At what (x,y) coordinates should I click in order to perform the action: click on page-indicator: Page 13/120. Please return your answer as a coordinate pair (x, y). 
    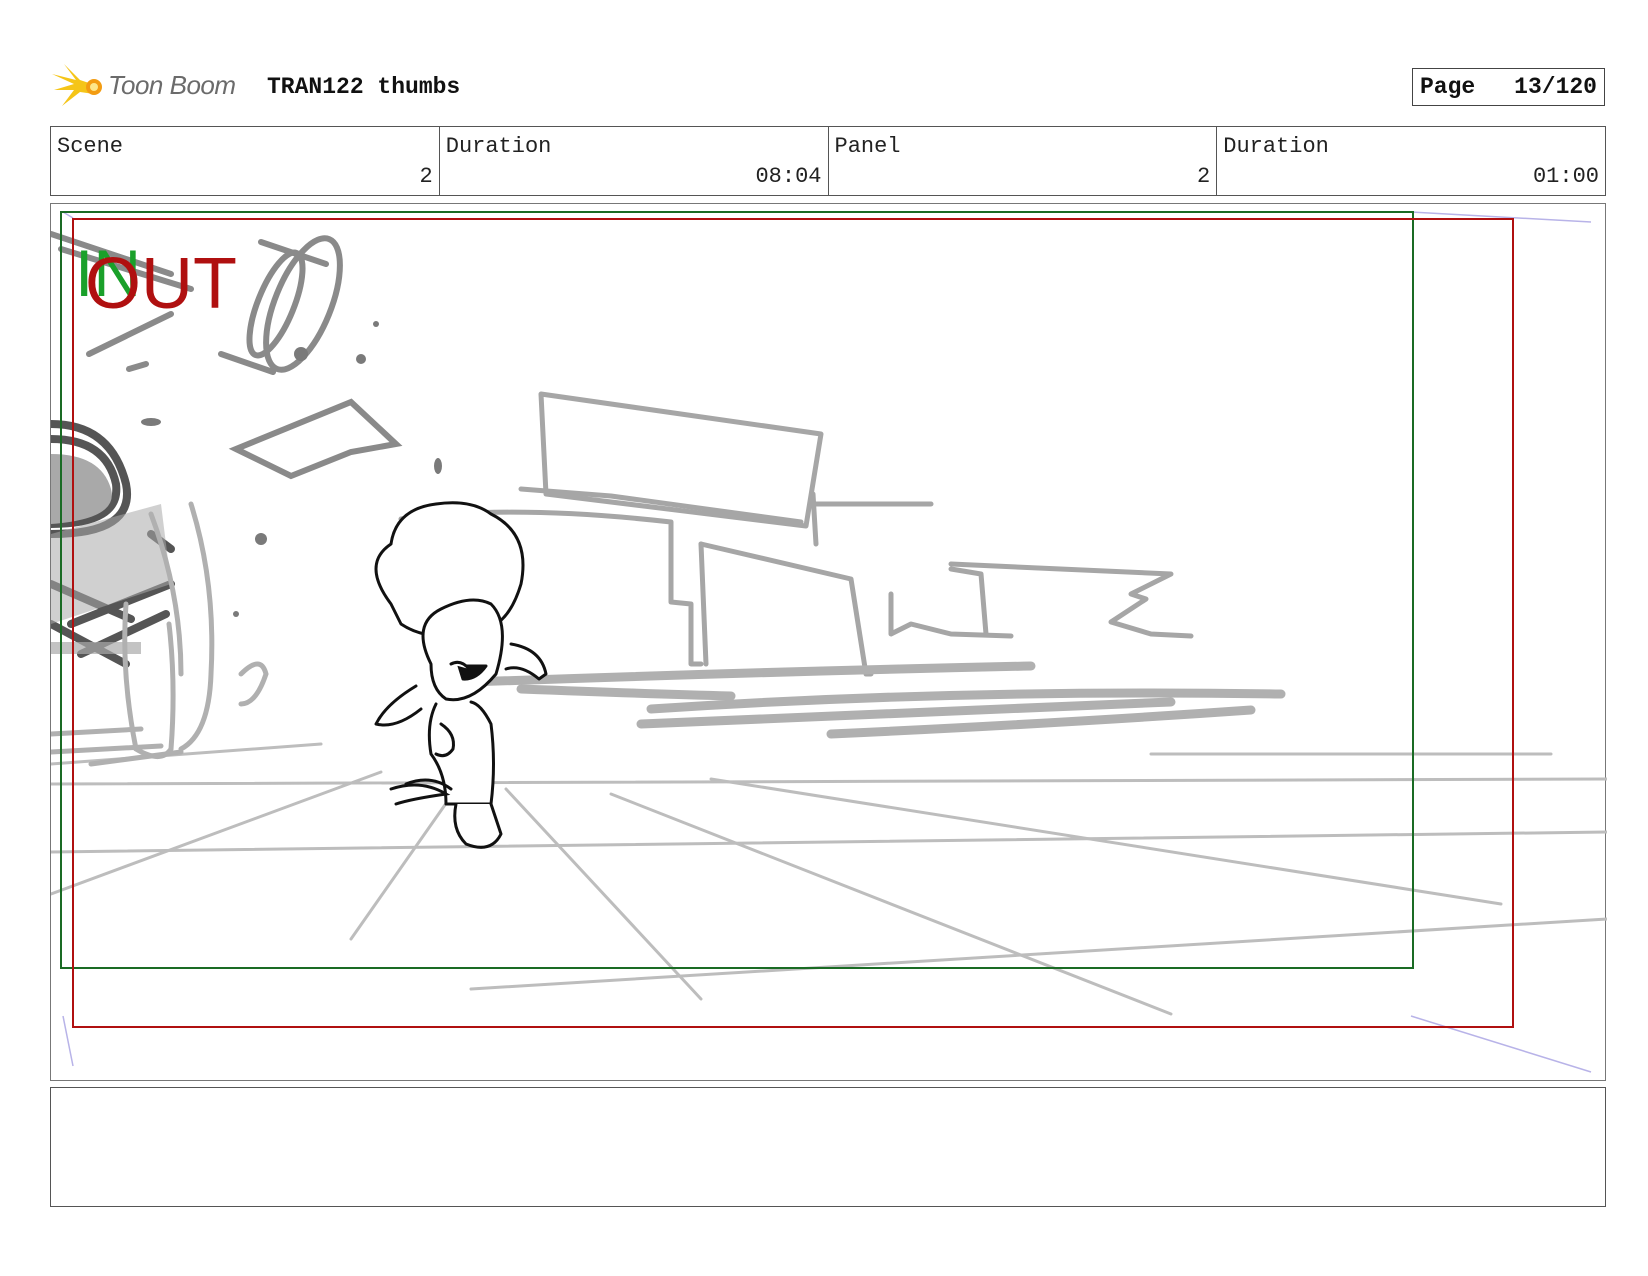
    Looking at the image, I should click on (1508, 87).